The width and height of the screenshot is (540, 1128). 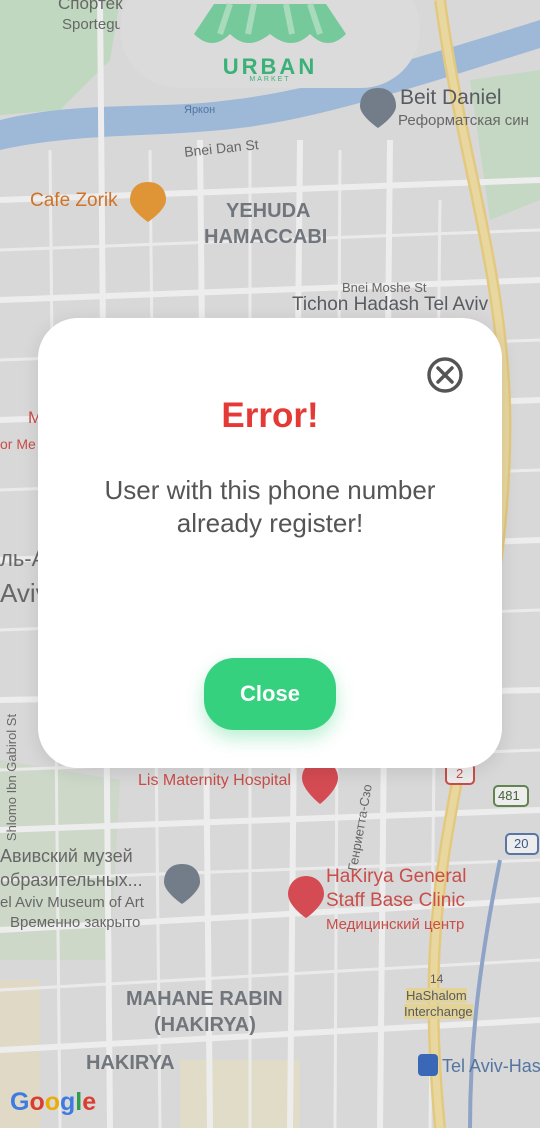 What do you see at coordinates (445, 375) in the screenshot?
I see `close-circle-icon` at bounding box center [445, 375].